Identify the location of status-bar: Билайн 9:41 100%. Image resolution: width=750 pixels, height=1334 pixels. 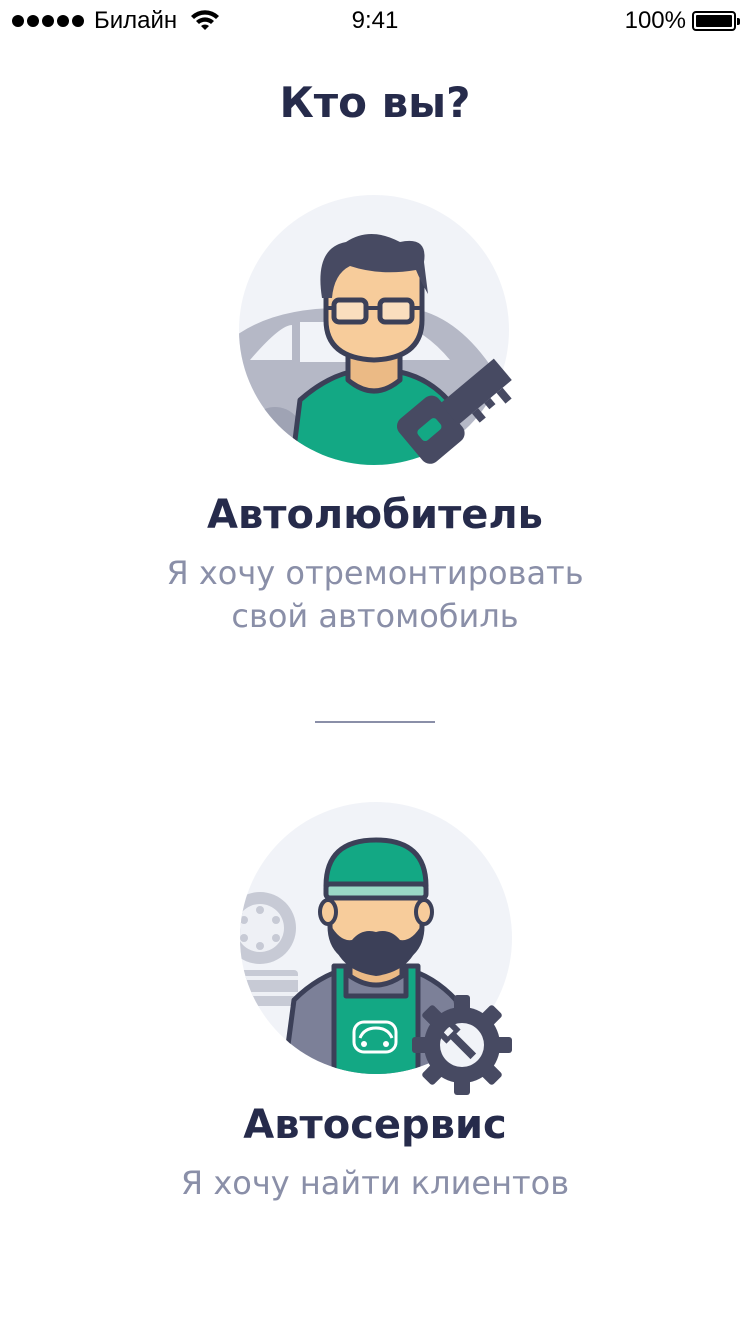
(375, 20).